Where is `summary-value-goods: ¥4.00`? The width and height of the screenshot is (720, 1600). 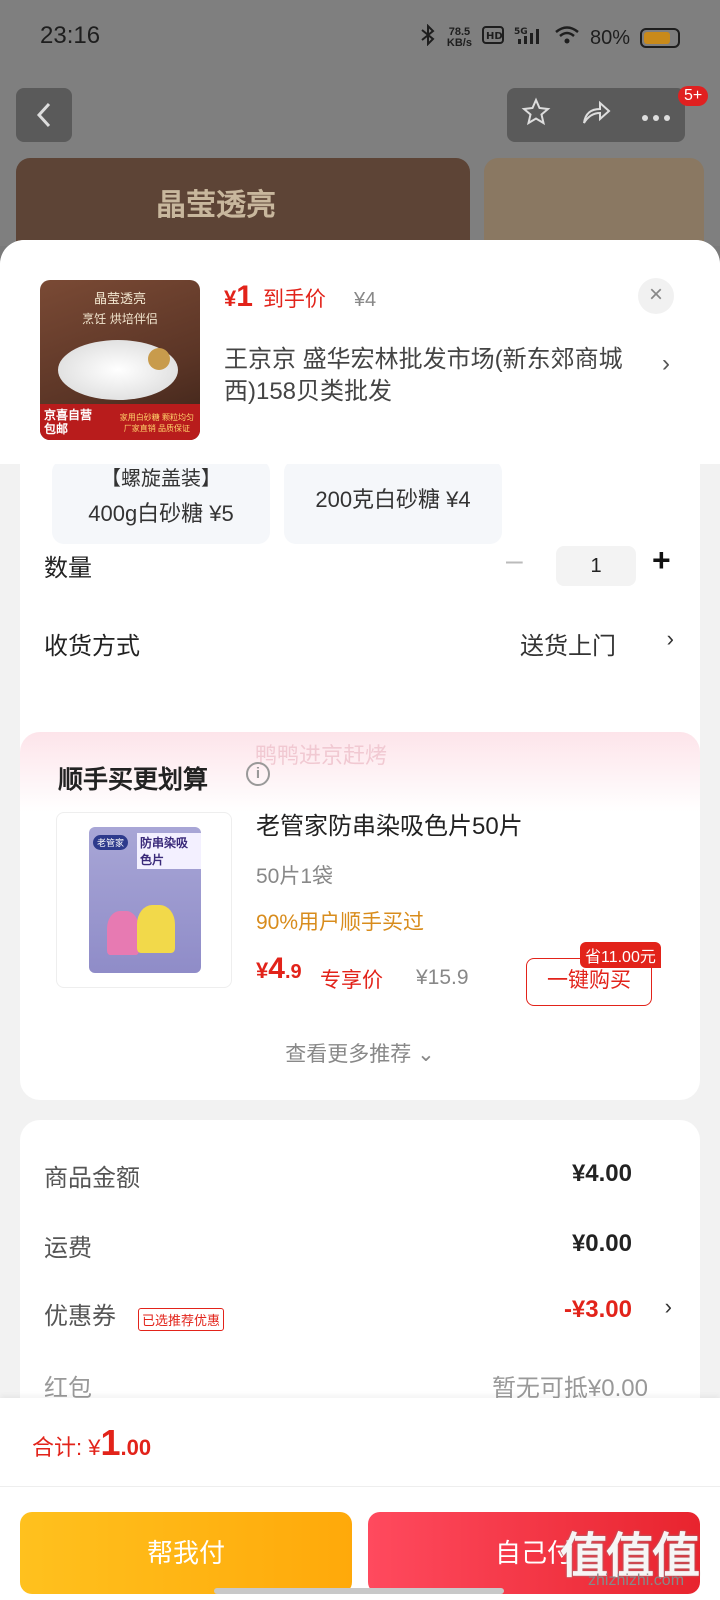
summary-value-goods: ¥4.00 is located at coordinates (601, 1173).